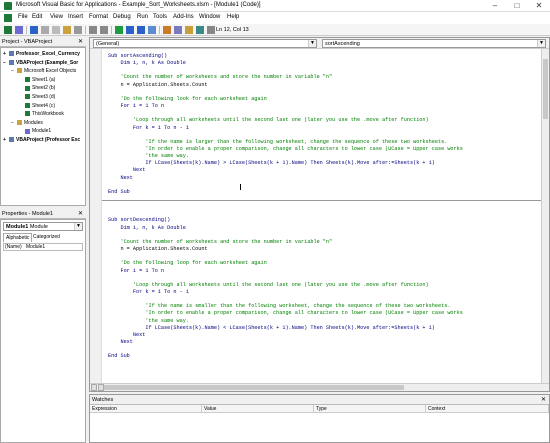 Image resolution: width=550 pixels, height=443 pixels. What do you see at coordinates (434, 43) in the screenshot?
I see `procedure-dropdown: sortAscending ▼` at bounding box center [434, 43].